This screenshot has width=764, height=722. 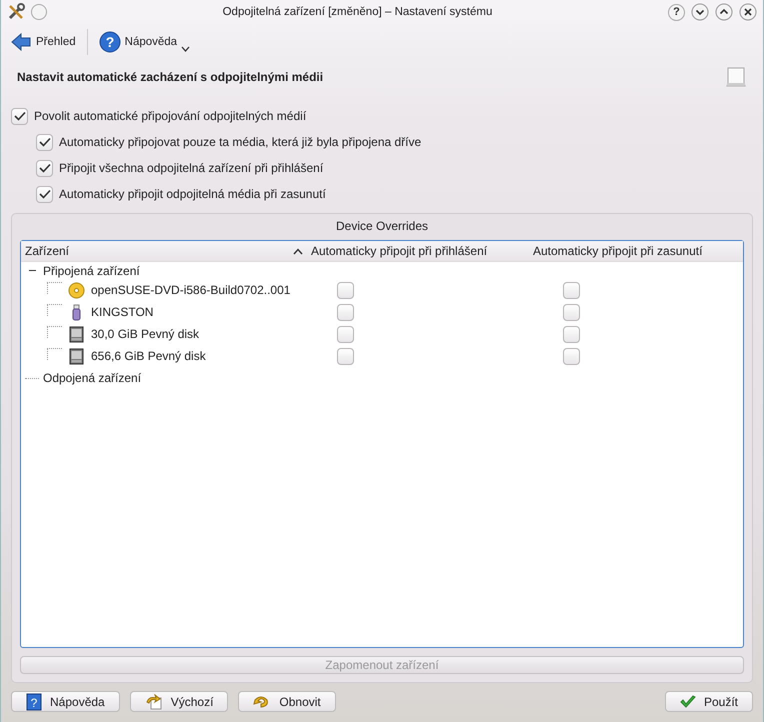 What do you see at coordinates (21, 42) in the screenshot?
I see `back-arrow-icon` at bounding box center [21, 42].